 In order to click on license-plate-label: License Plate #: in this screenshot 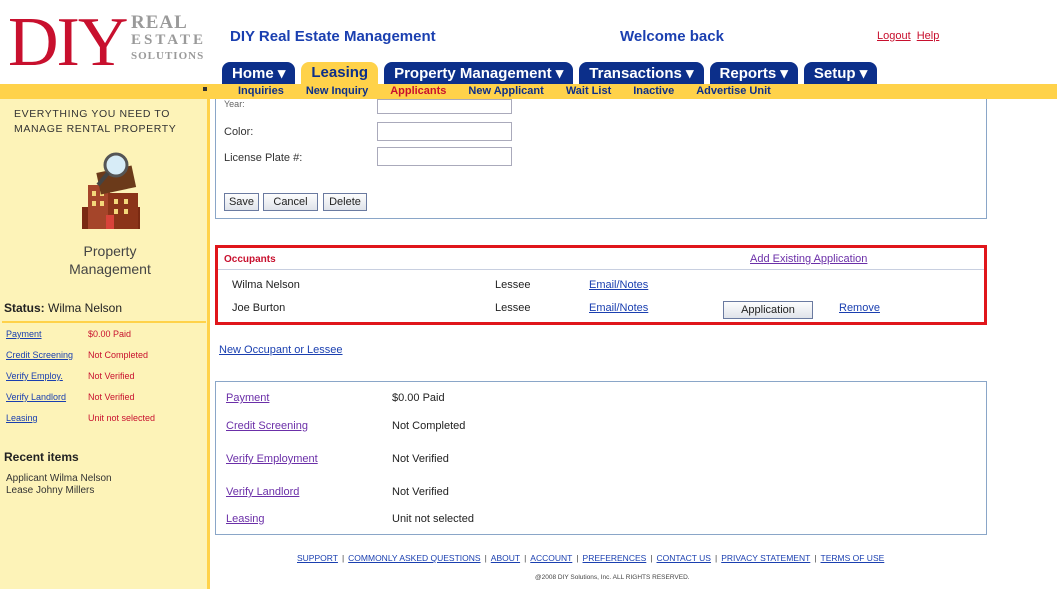, I will do `click(263, 158)`.